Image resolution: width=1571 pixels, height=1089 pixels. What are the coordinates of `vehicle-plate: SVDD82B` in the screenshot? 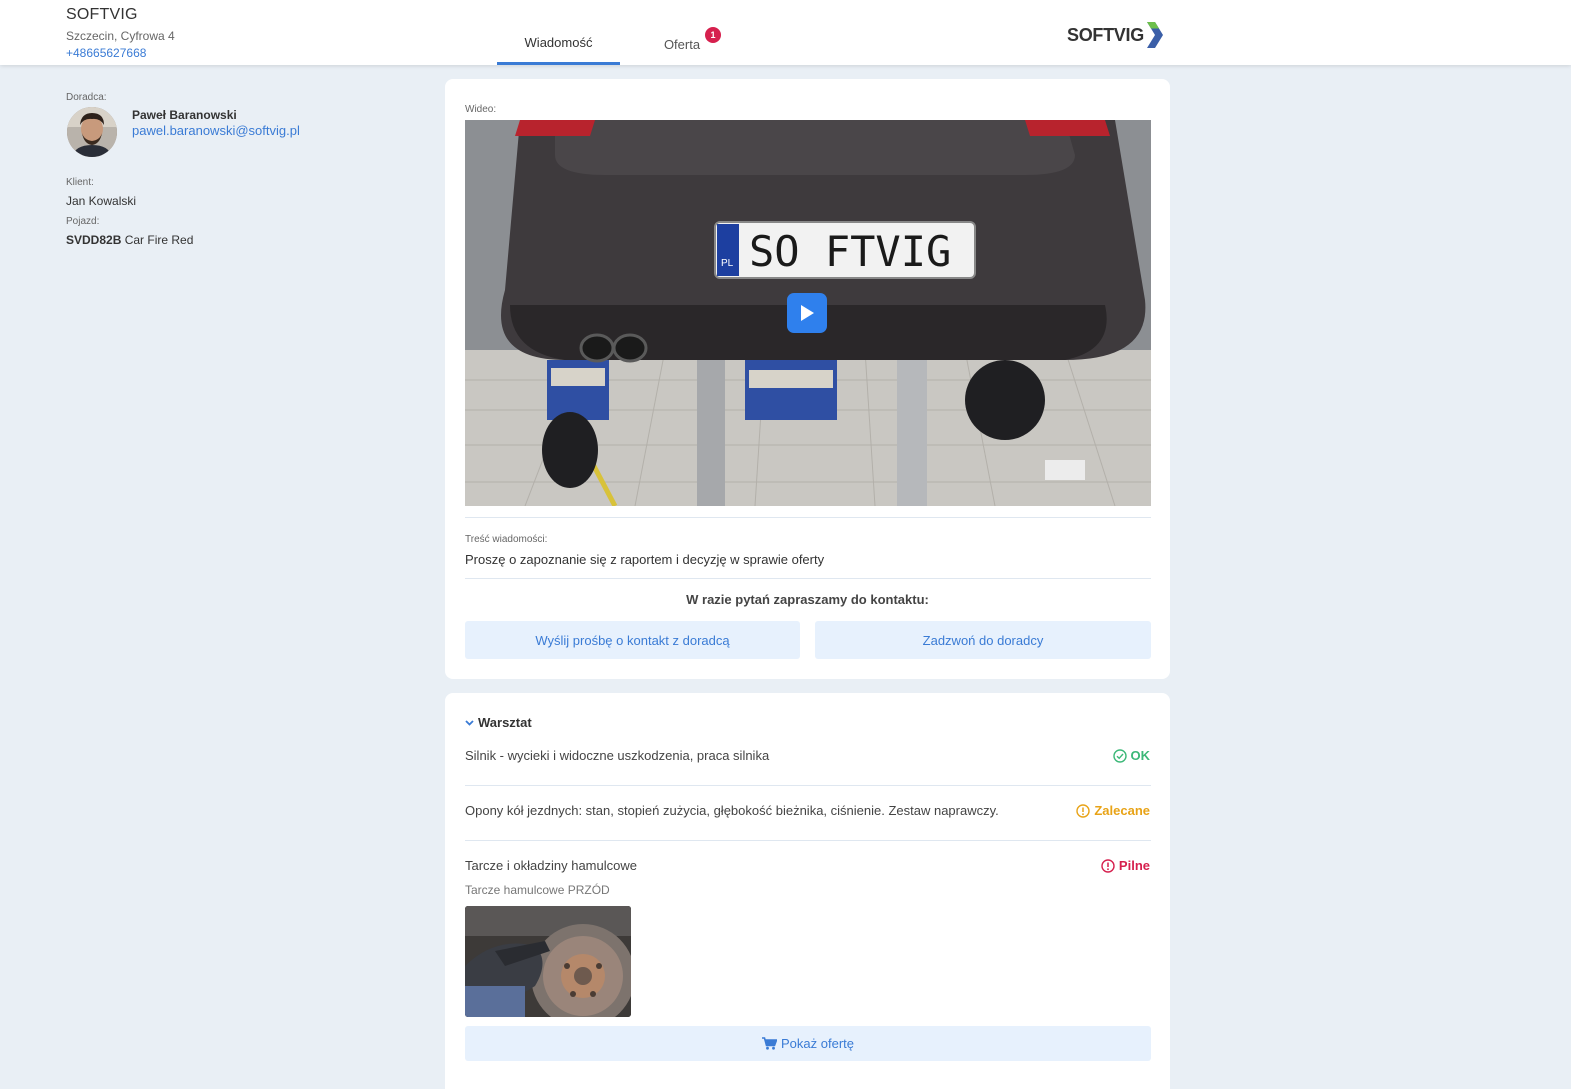 It's located at (94, 240).